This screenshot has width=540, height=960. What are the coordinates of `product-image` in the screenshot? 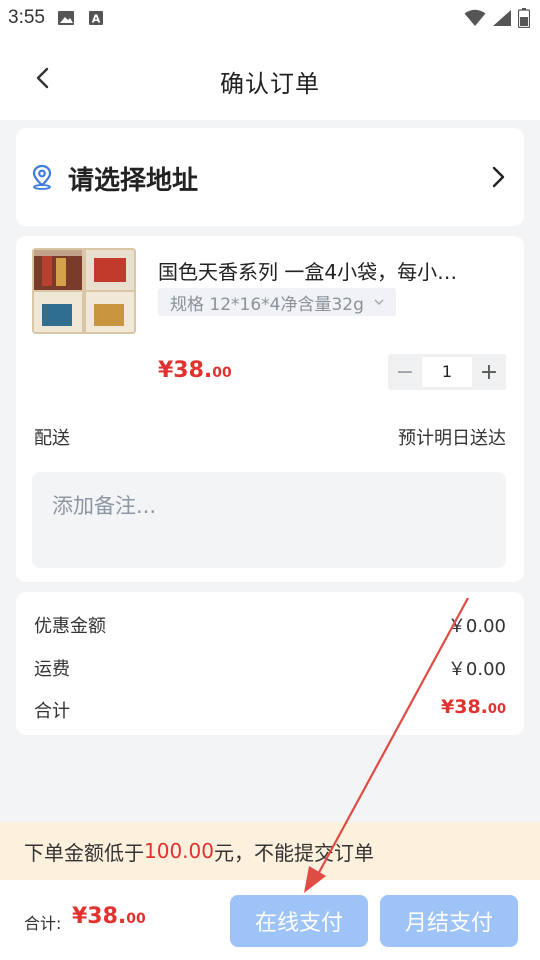 It's located at (84, 291).